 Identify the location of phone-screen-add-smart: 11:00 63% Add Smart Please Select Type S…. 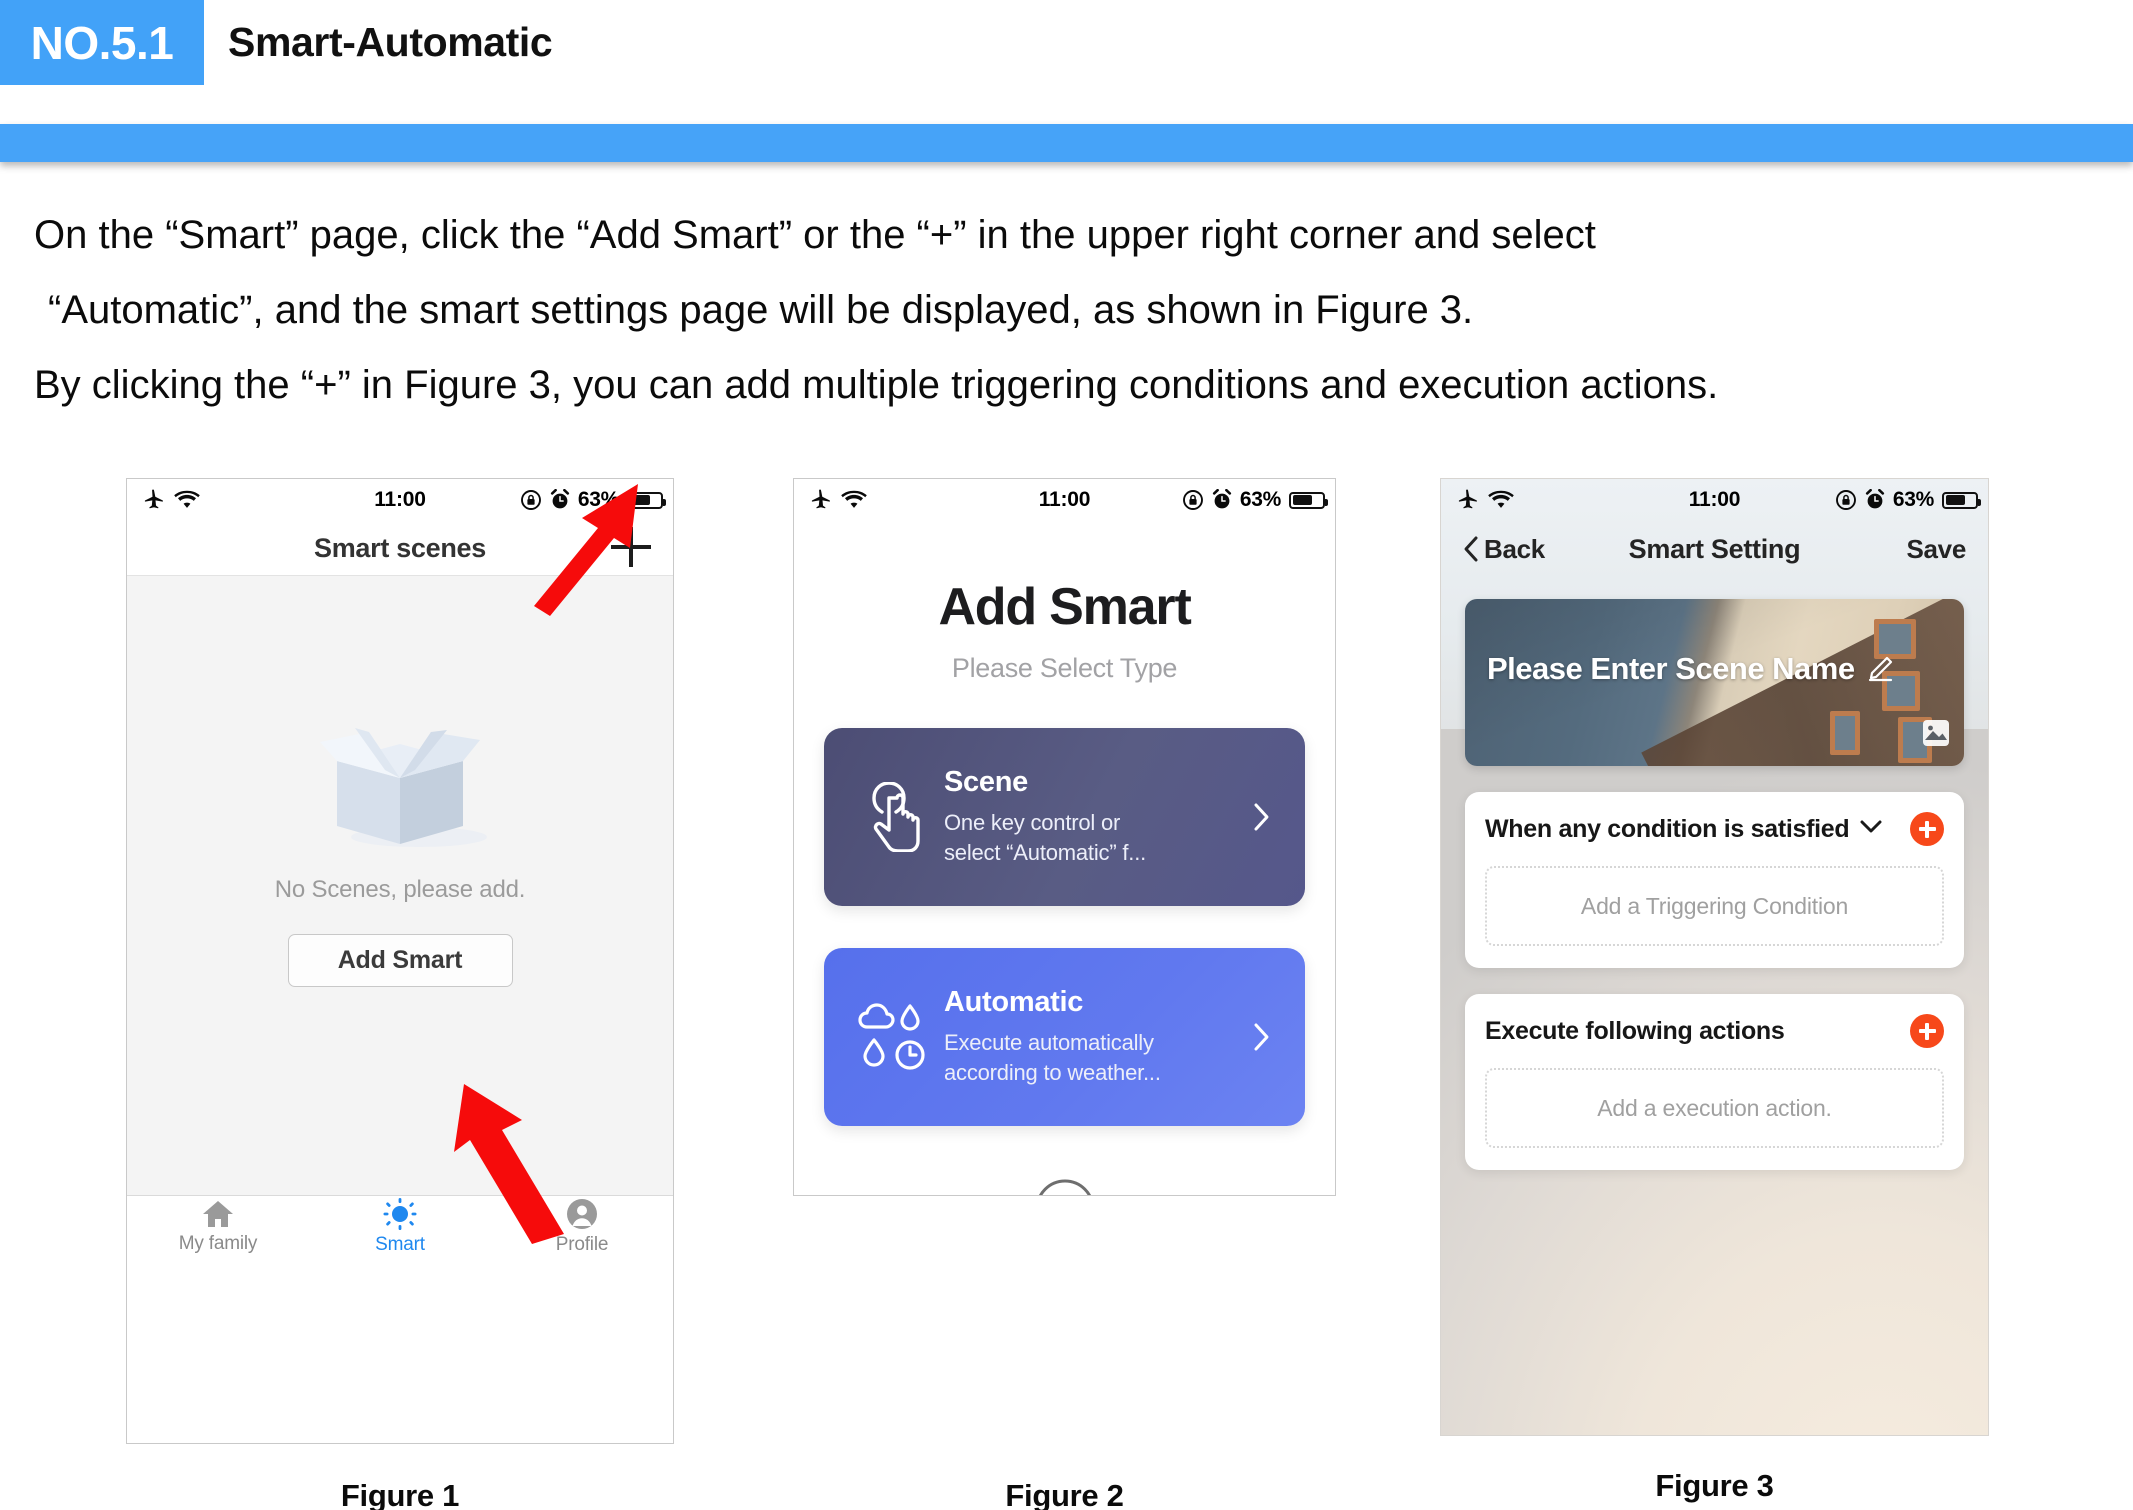
(1064, 837).